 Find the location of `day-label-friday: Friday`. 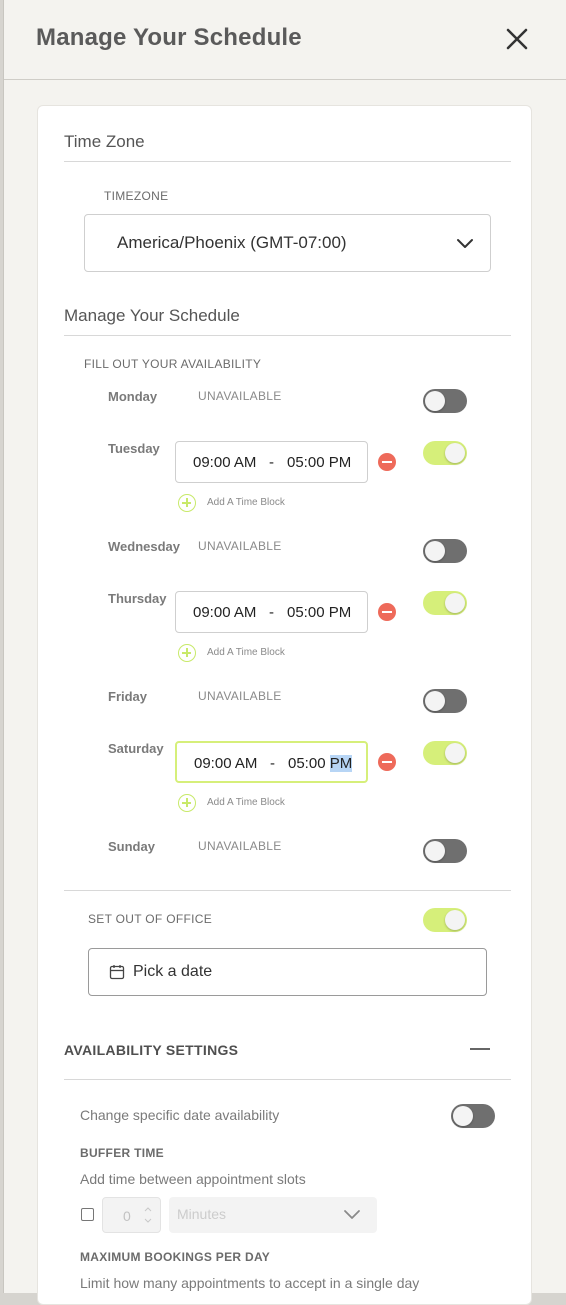

day-label-friday: Friday is located at coordinates (128, 696).